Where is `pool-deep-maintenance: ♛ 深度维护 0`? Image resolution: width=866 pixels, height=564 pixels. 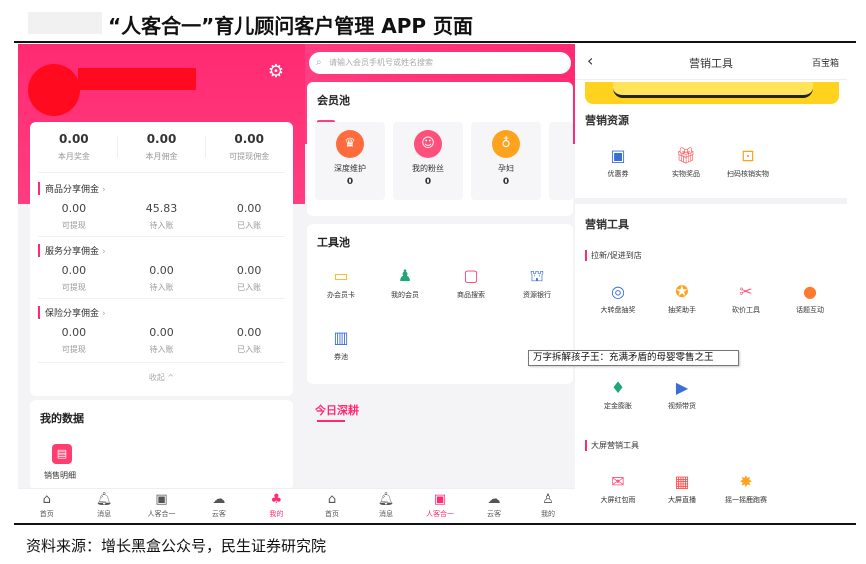 pool-deep-maintenance: ♛ 深度维护 0 is located at coordinates (350, 161).